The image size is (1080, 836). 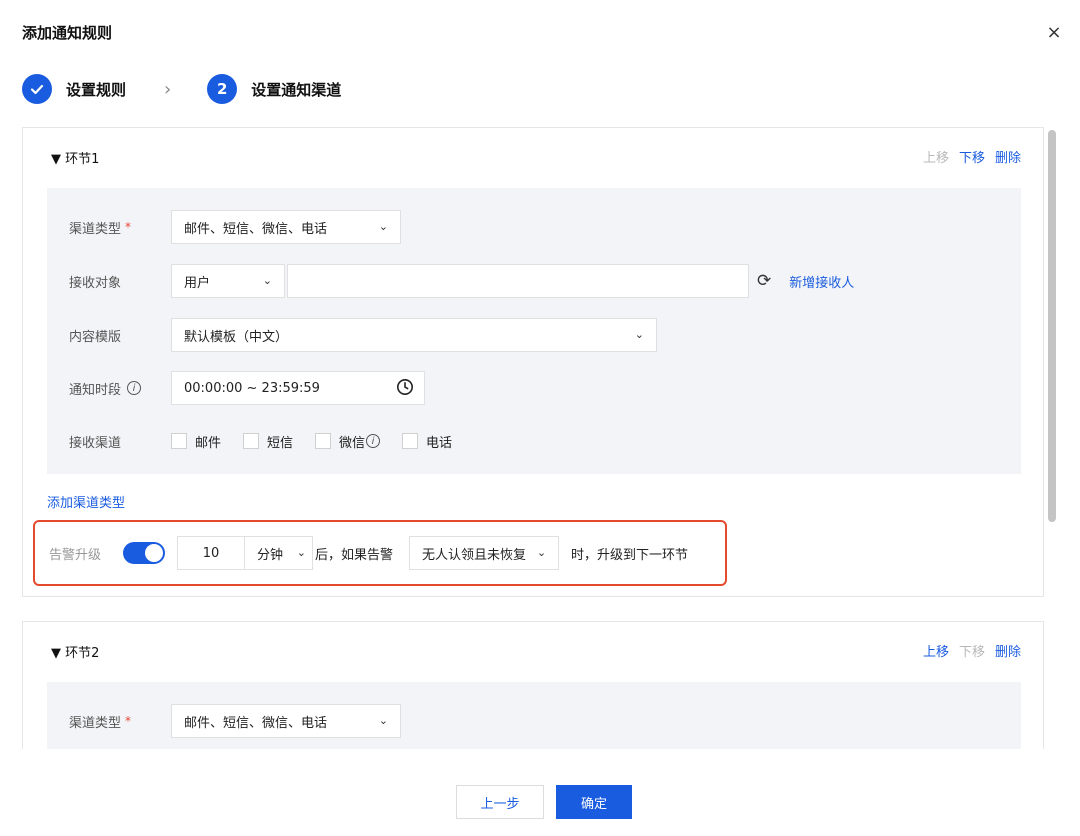 What do you see at coordinates (534, 715) in the screenshot?
I see `stage-form-panel: 渠道类型 * 邮件、短信、微信、电话 ⌄` at bounding box center [534, 715].